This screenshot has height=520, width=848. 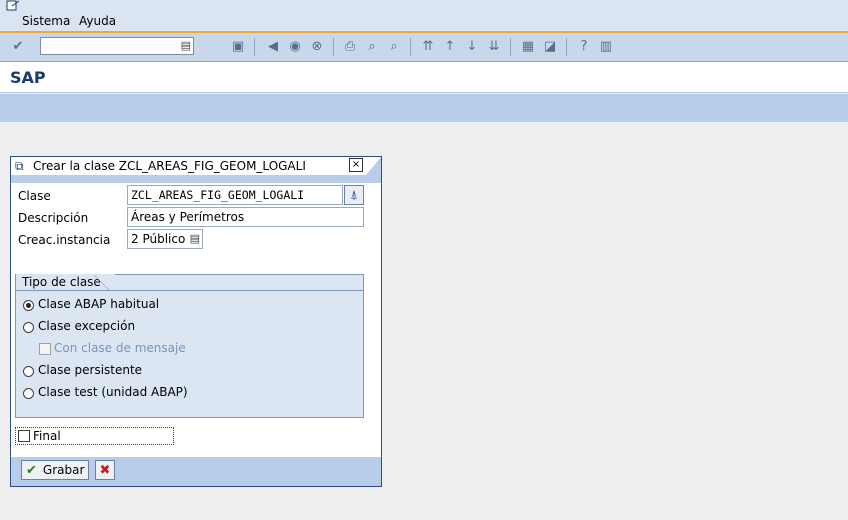 I want to click on save-icon: ▣, so click(x=238, y=46).